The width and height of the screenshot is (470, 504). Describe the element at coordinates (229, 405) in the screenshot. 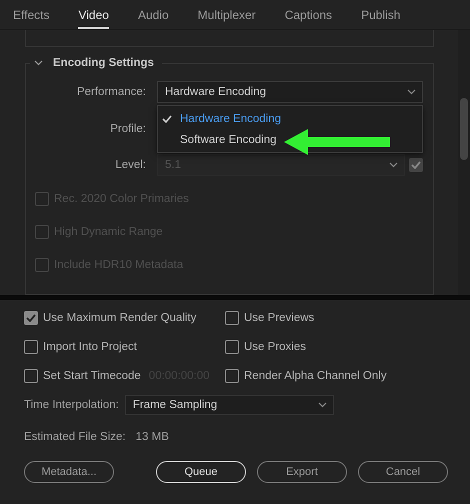

I see `interpolation-dropdown: Frame Sampling` at that location.